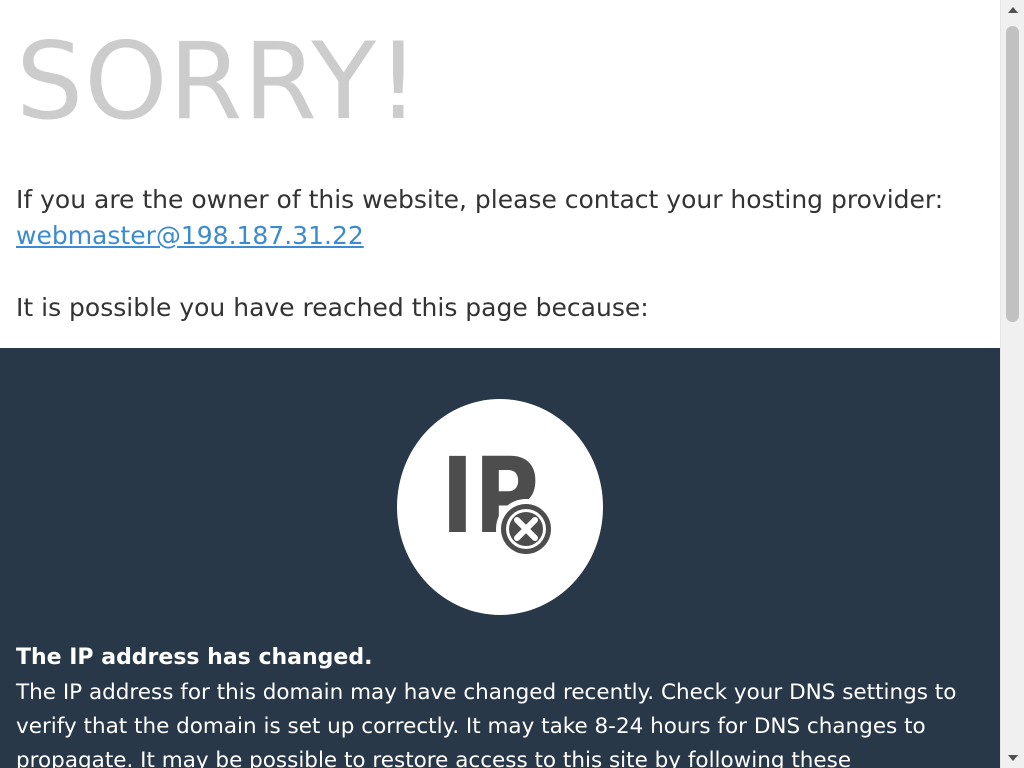 The height and width of the screenshot is (768, 1024). Describe the element at coordinates (498, 497) in the screenshot. I see `ip-error-icon-graphic: IP` at that location.